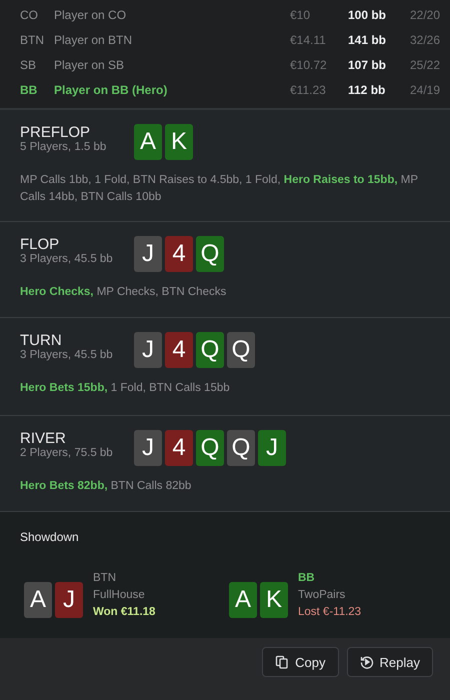  What do you see at coordinates (29, 89) in the screenshot?
I see `player-position: BB` at bounding box center [29, 89].